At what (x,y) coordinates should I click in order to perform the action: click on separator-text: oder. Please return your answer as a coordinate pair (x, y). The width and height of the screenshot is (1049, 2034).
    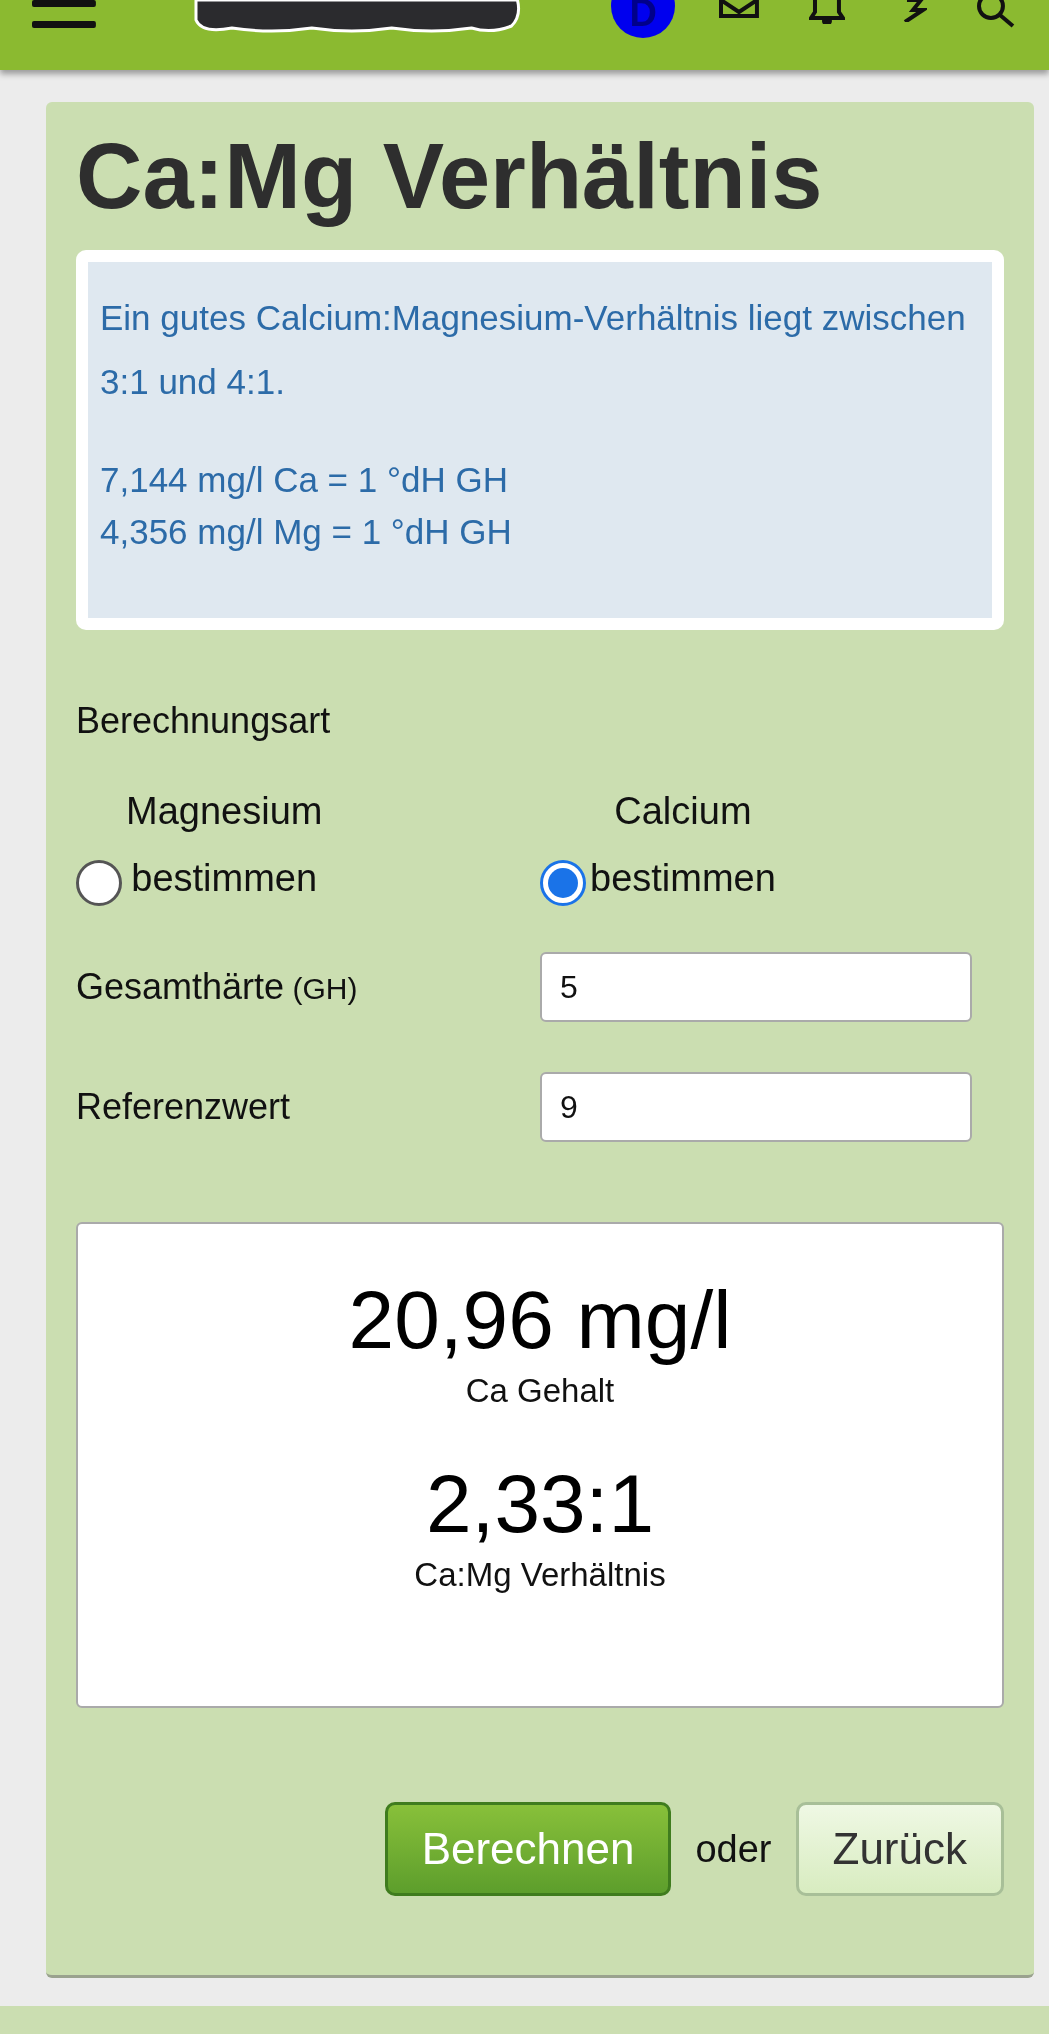
    Looking at the image, I should click on (733, 1849).